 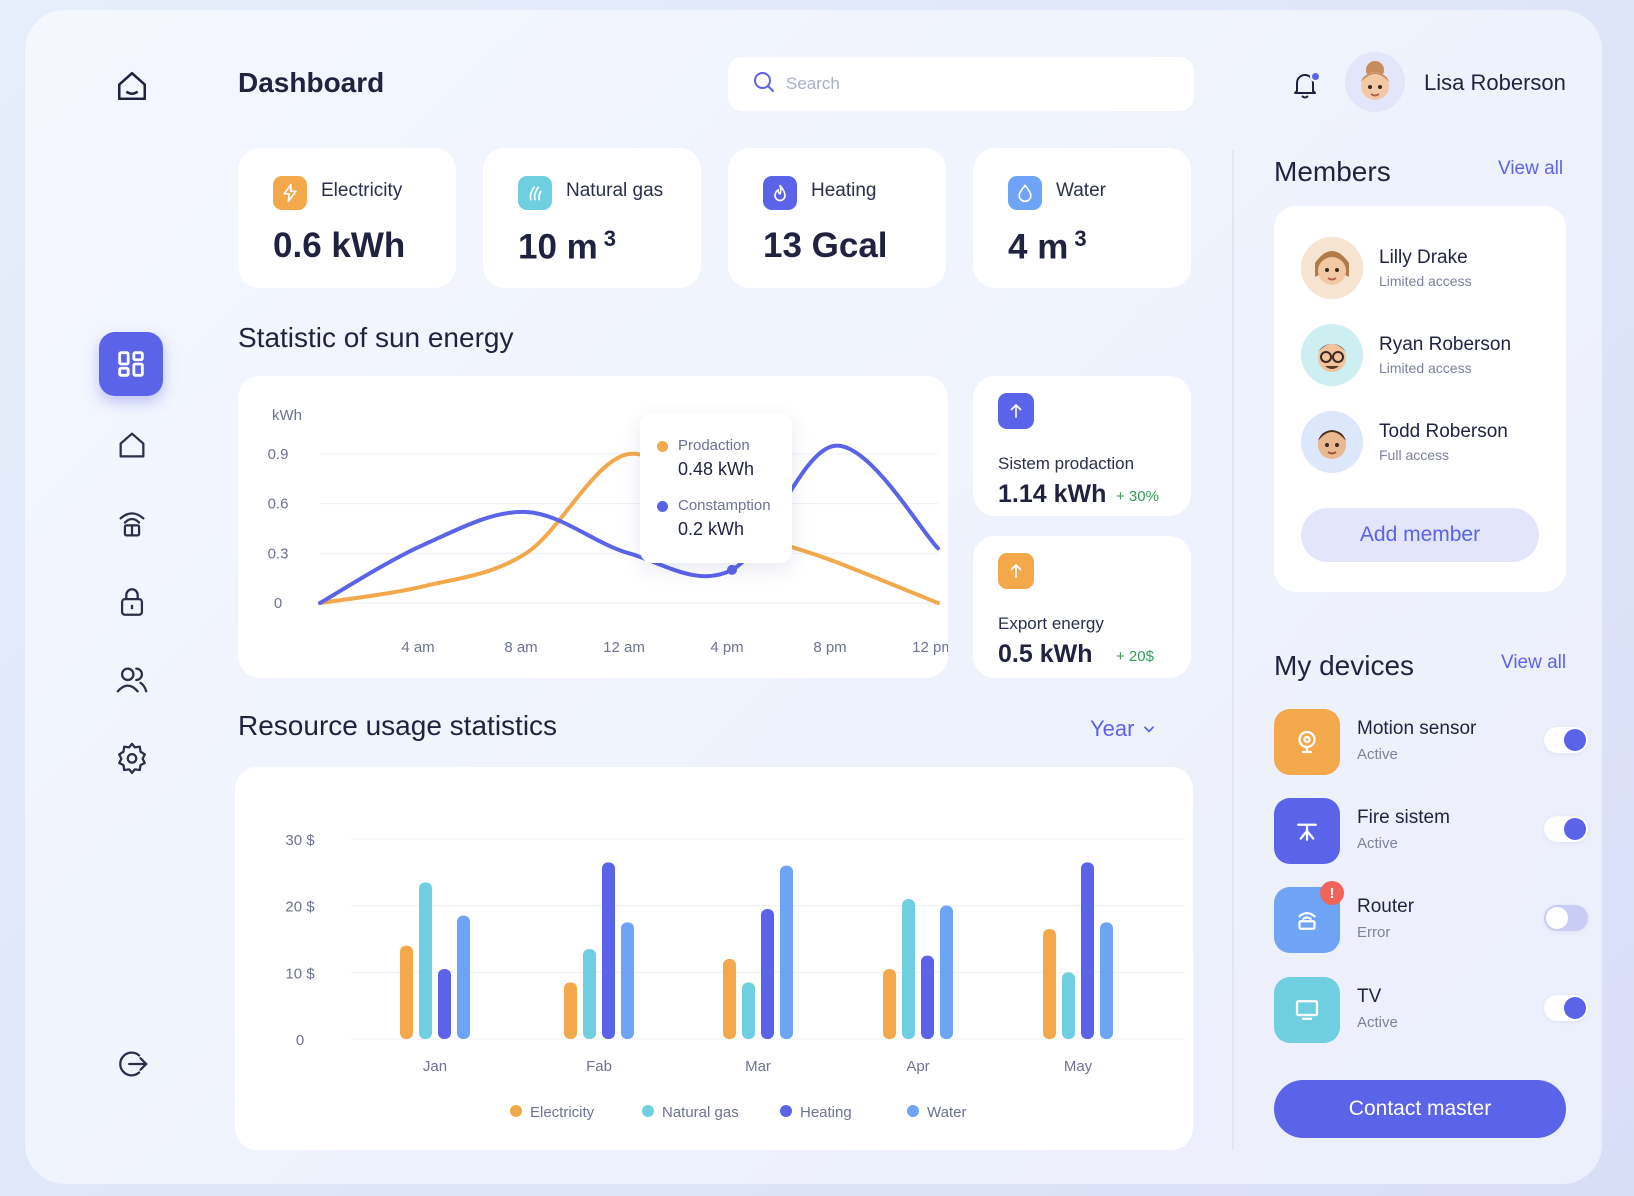 What do you see at coordinates (930, 647) in the screenshot?
I see `x-tick-label: 12 pm` at bounding box center [930, 647].